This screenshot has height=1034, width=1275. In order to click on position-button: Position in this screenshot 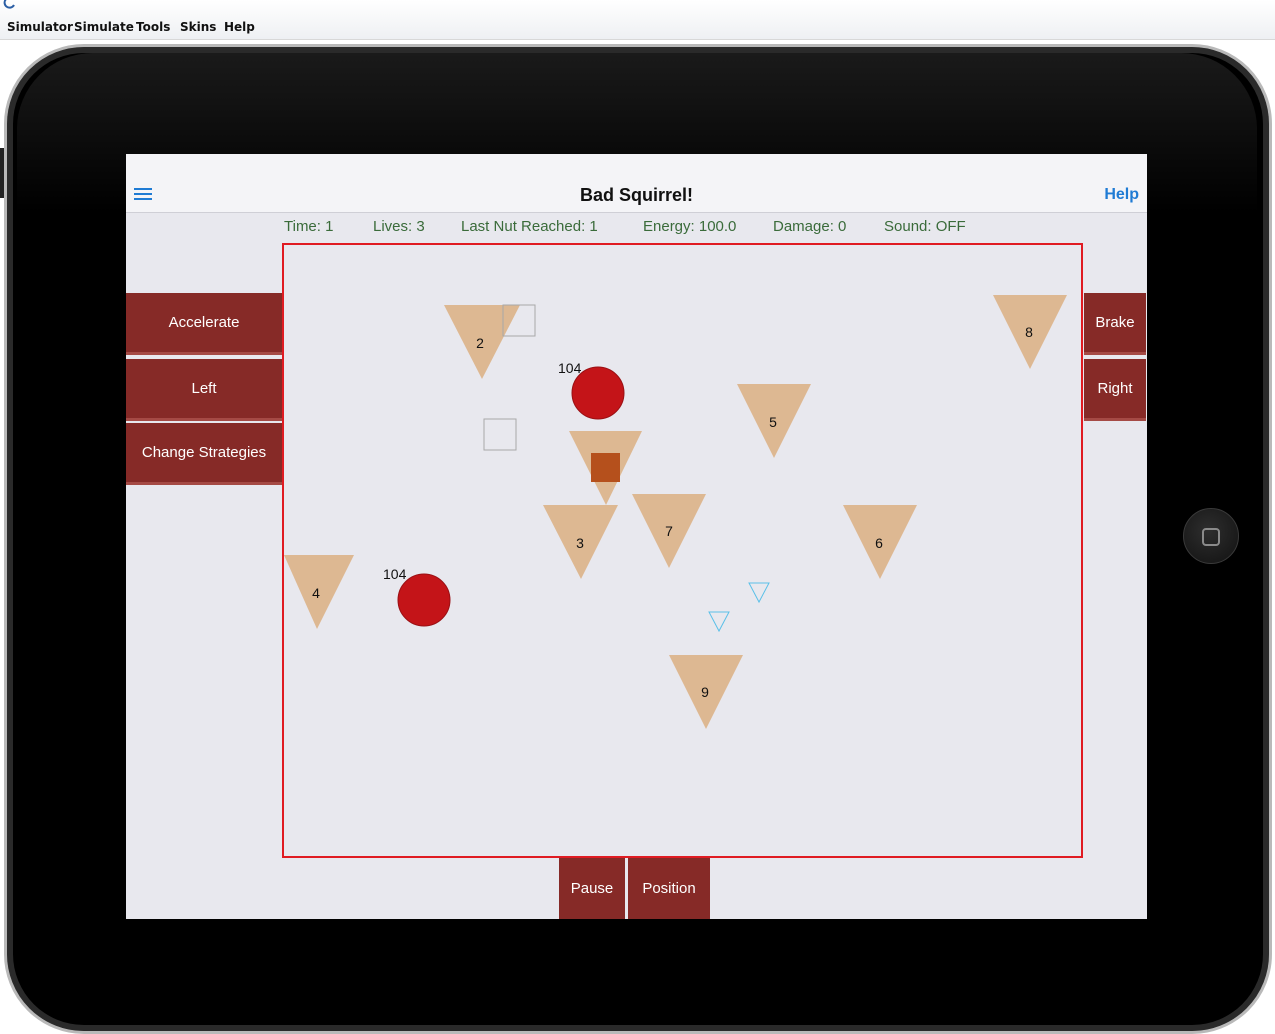, I will do `click(669, 888)`.